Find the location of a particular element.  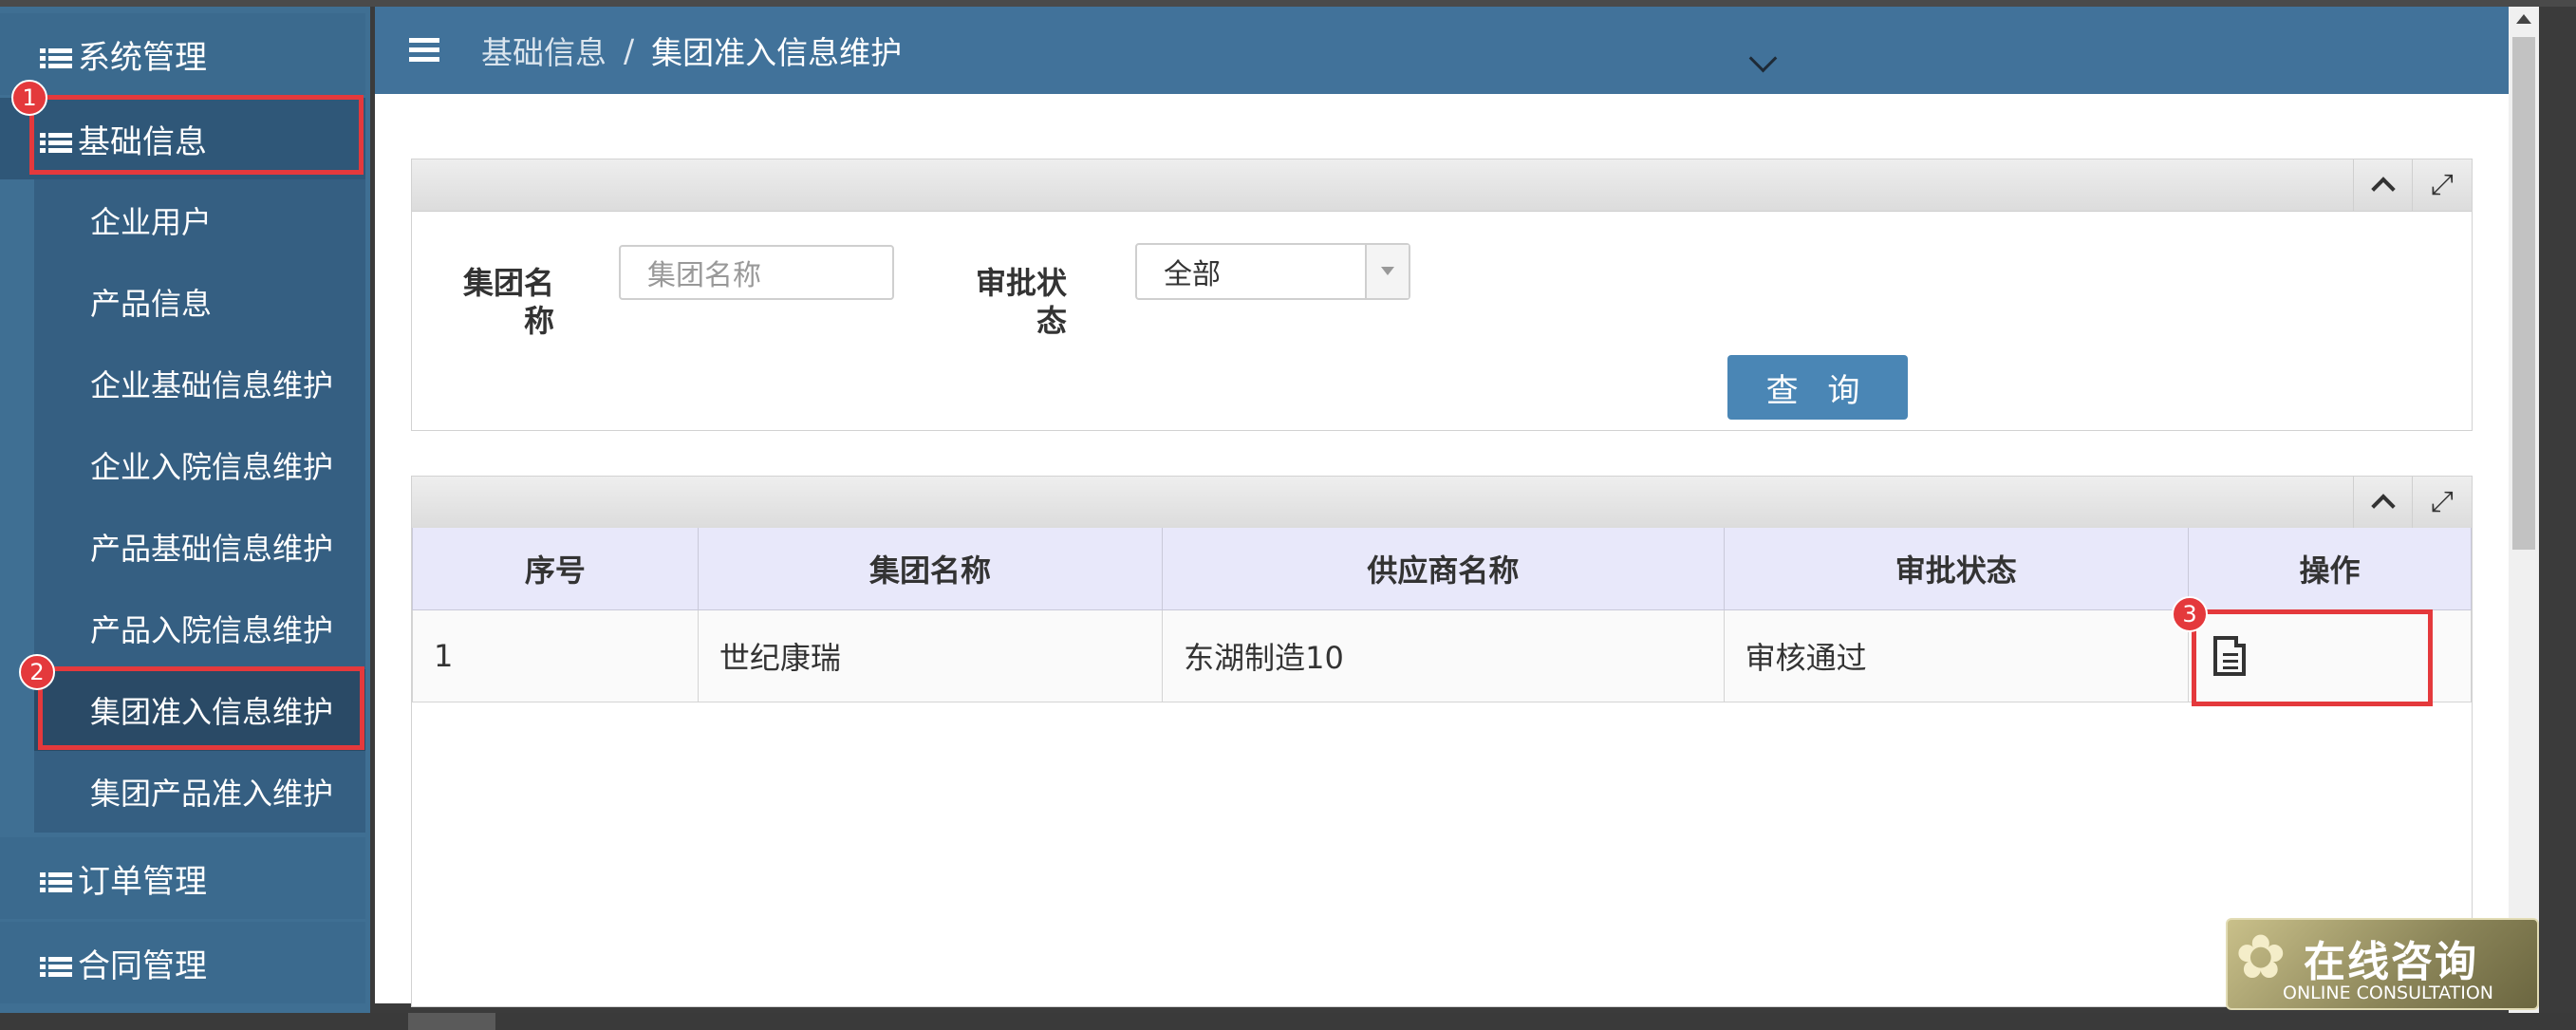

sidebar-item-product-basic: 产品基础信息维护 is located at coordinates (199, 547).